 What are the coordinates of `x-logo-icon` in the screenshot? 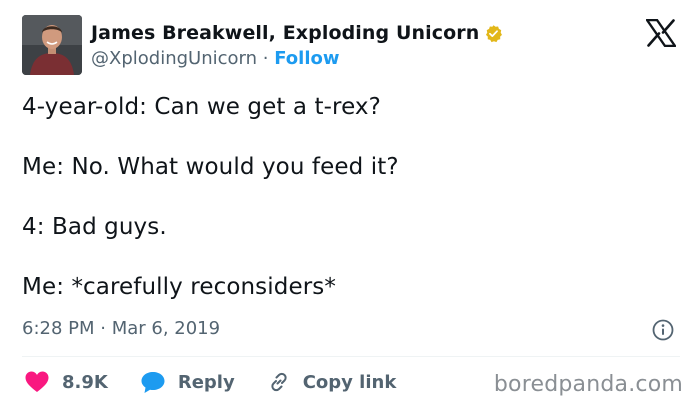 It's located at (661, 33).